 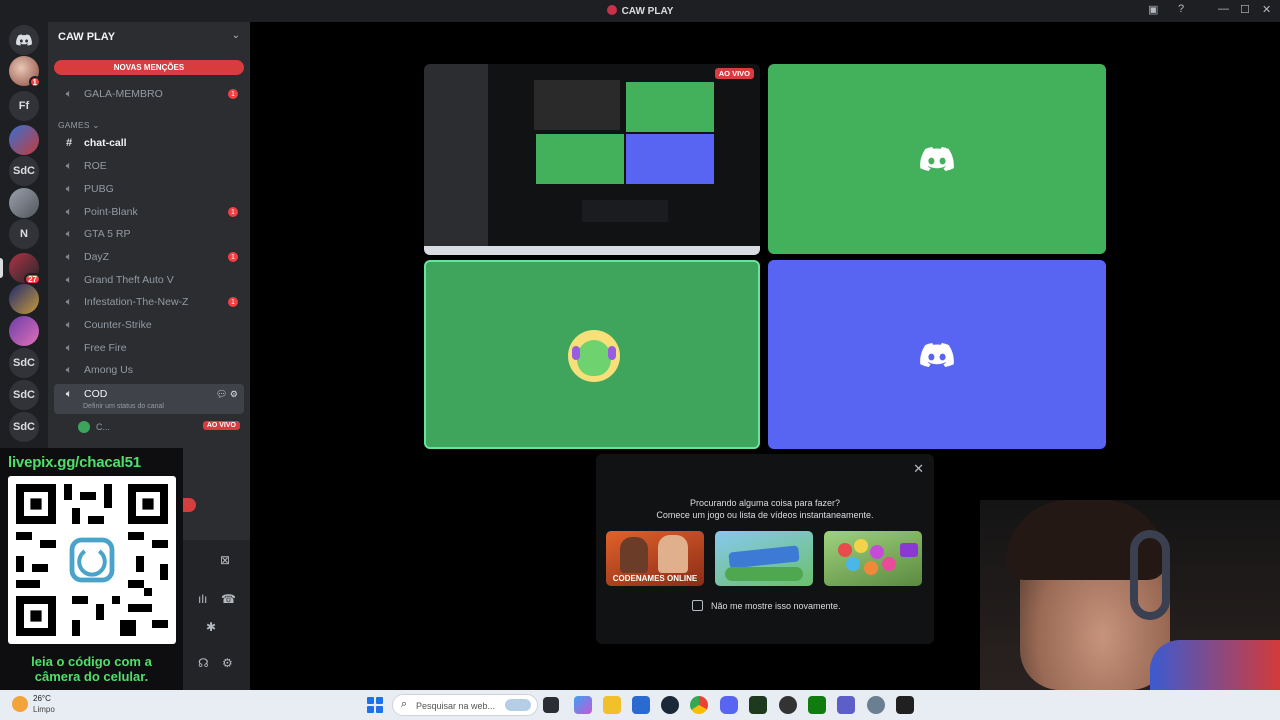 What do you see at coordinates (670, 705) in the screenshot?
I see `steam-icon` at bounding box center [670, 705].